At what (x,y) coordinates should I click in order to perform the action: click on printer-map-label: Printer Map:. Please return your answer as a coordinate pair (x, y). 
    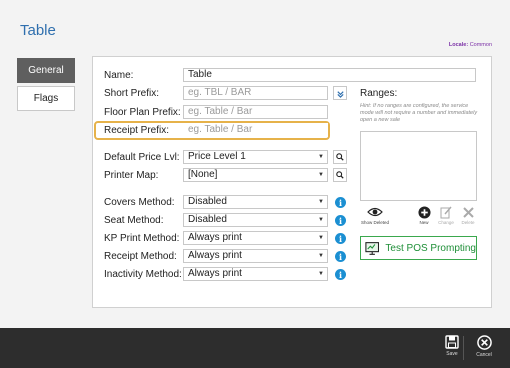
    Looking at the image, I should click on (131, 175).